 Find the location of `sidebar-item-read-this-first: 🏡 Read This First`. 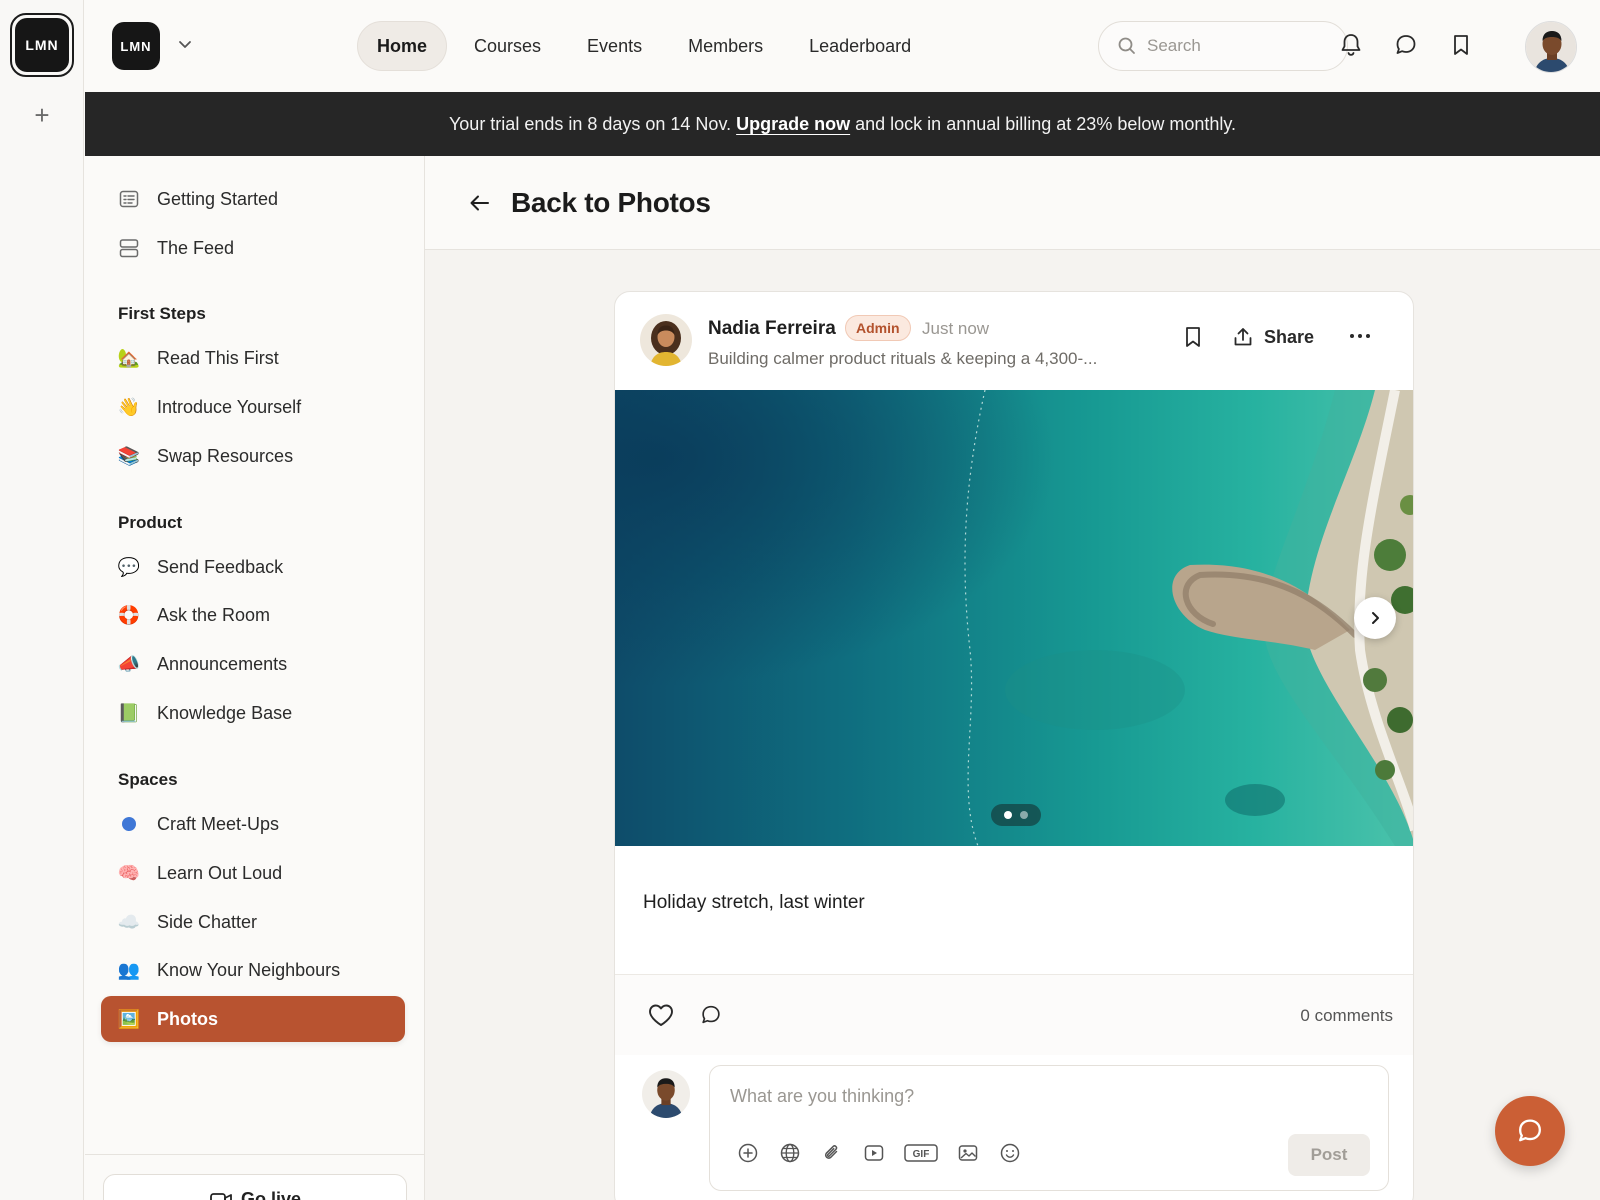

sidebar-item-read-this-first: 🏡 Read This First is located at coordinates (253, 358).